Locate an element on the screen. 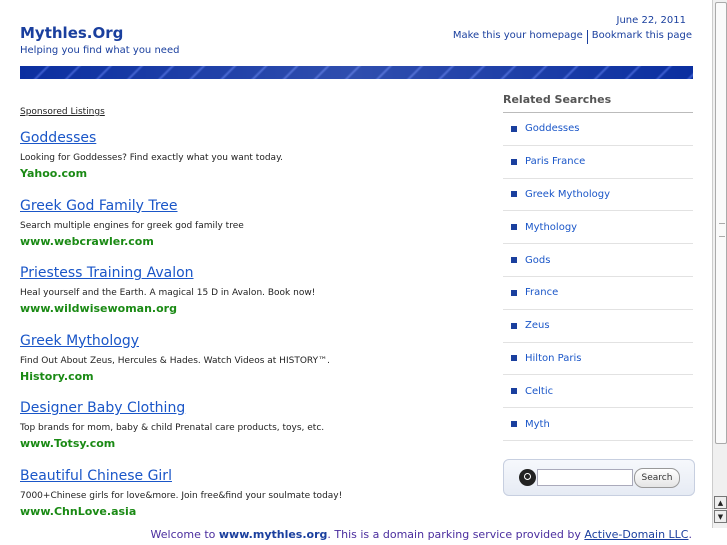 This screenshot has width=727, height=545. listing-title: Designer Baby Clothing is located at coordinates (250, 408).